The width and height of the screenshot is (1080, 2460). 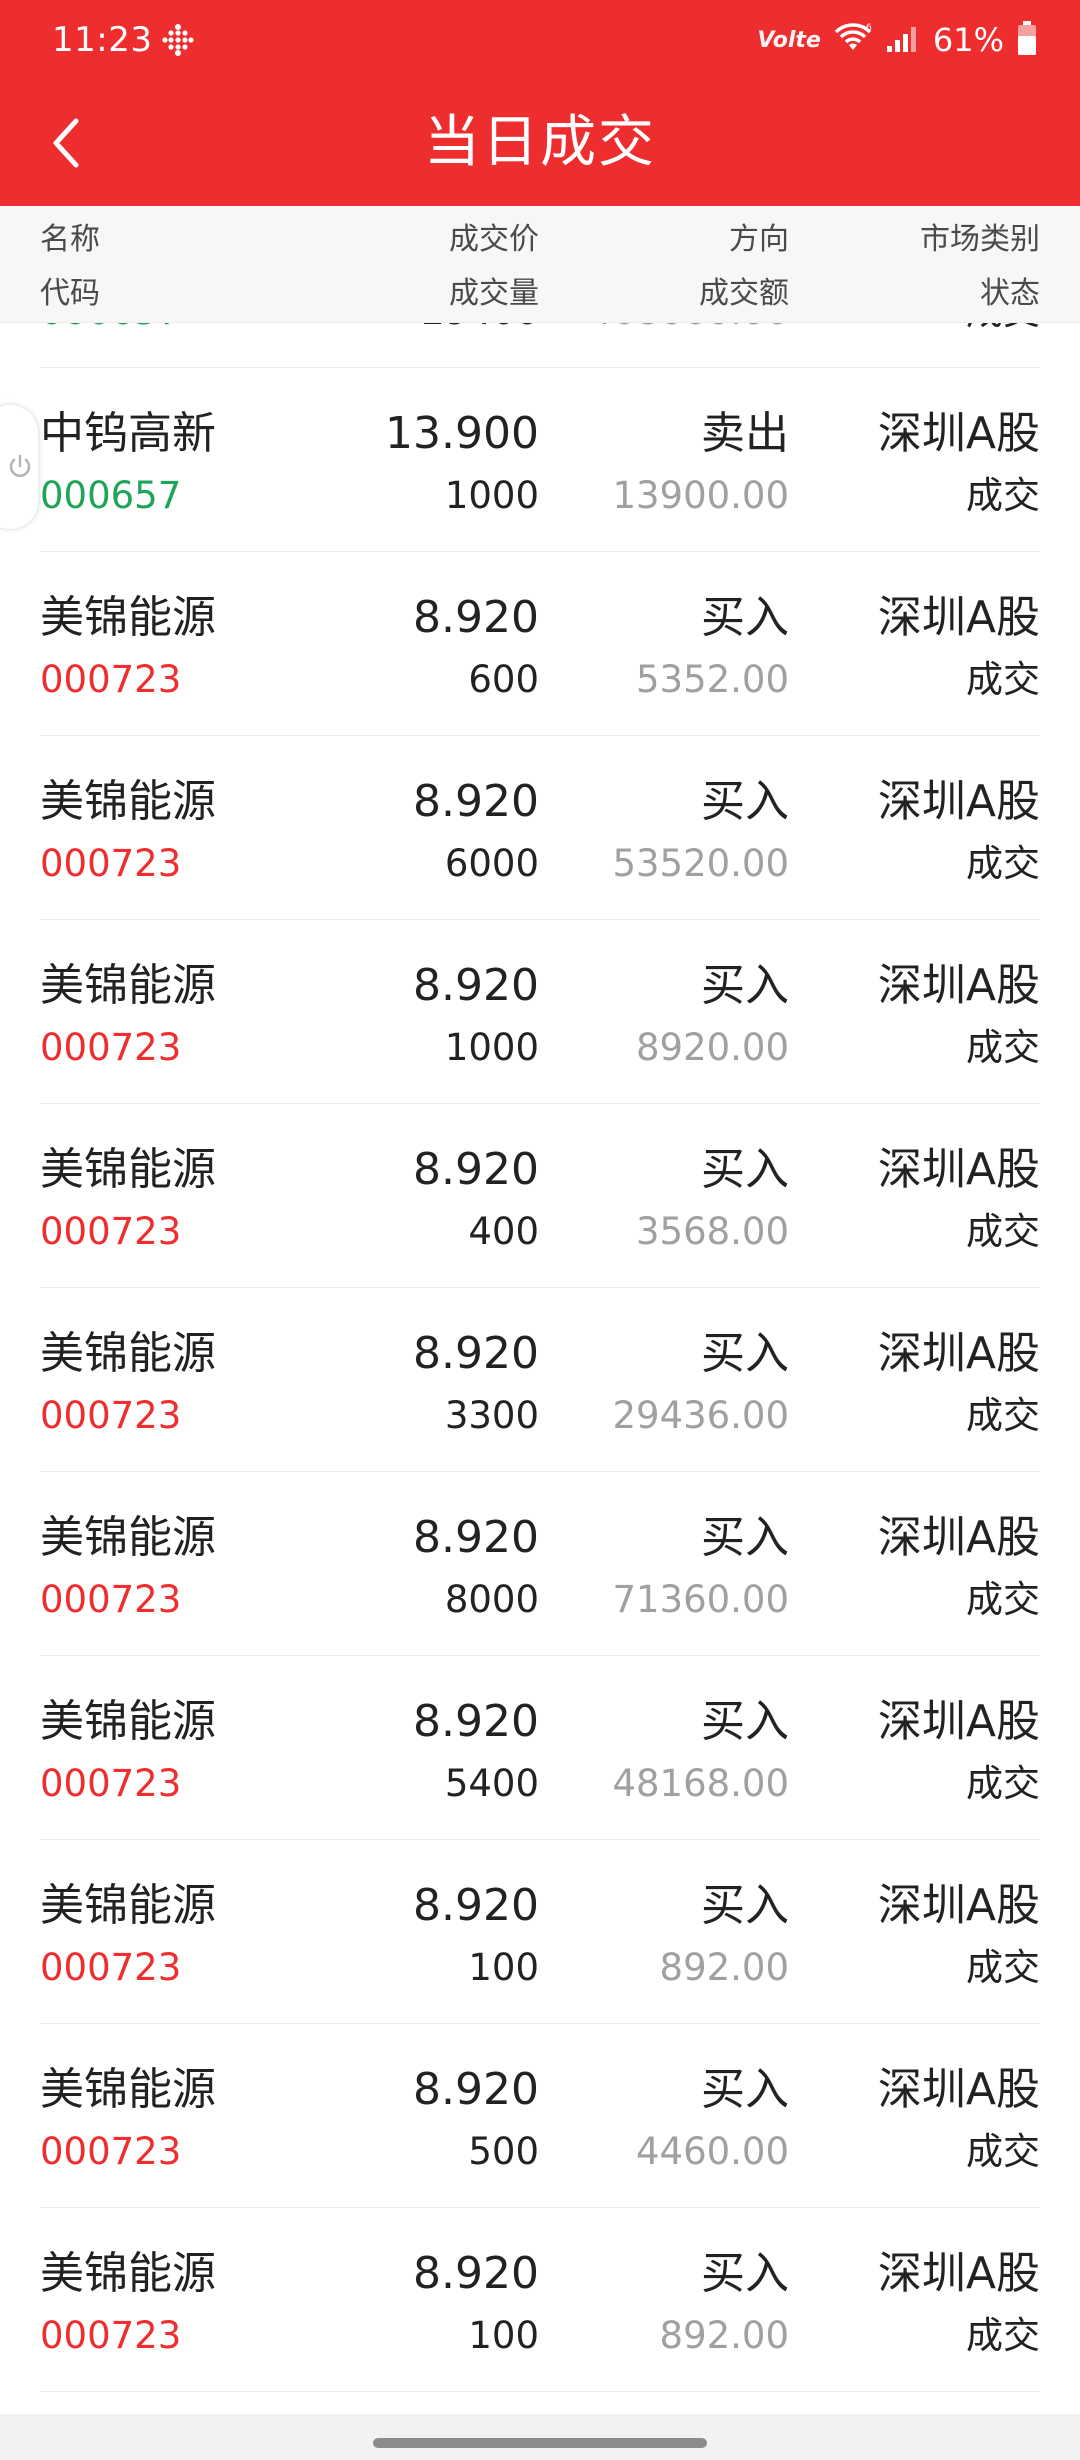 What do you see at coordinates (540, 2116) in the screenshot?
I see `trade-row: 美锦能源 8.920 买入 深圳A股 000723 500 4460.00 成交` at bounding box center [540, 2116].